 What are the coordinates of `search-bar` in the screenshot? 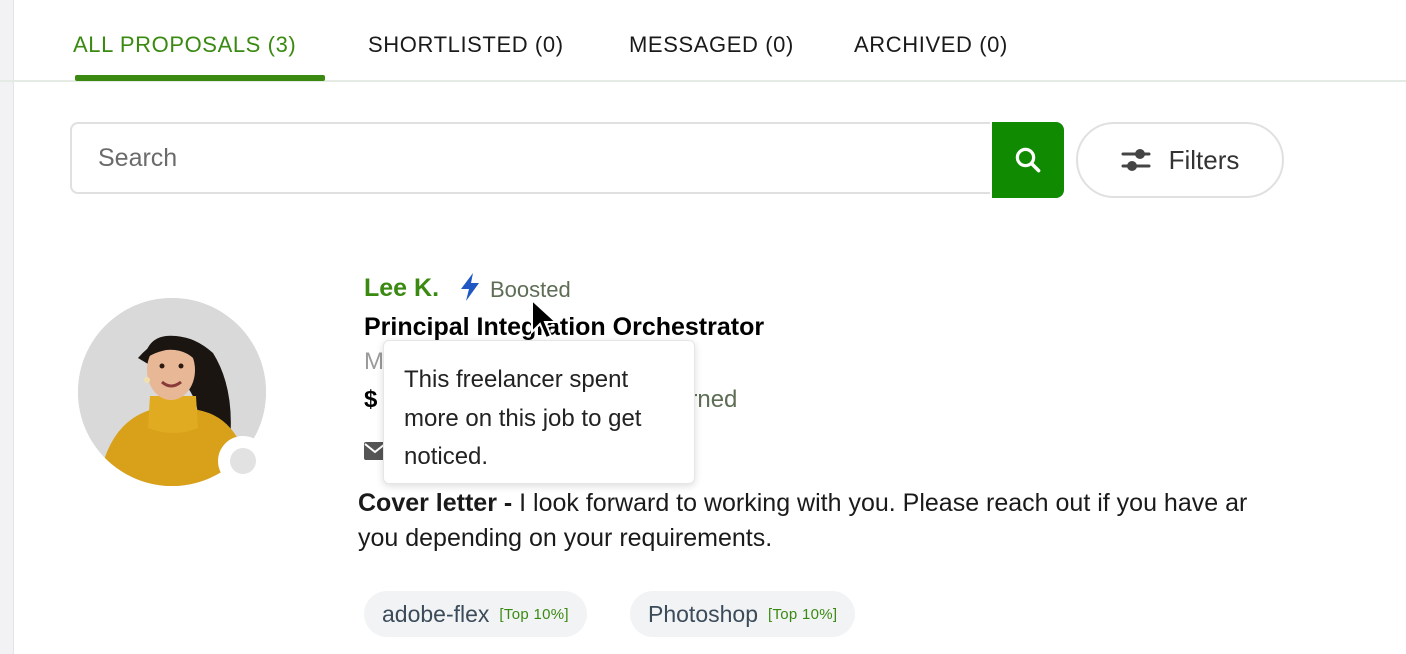 It's located at (567, 160).